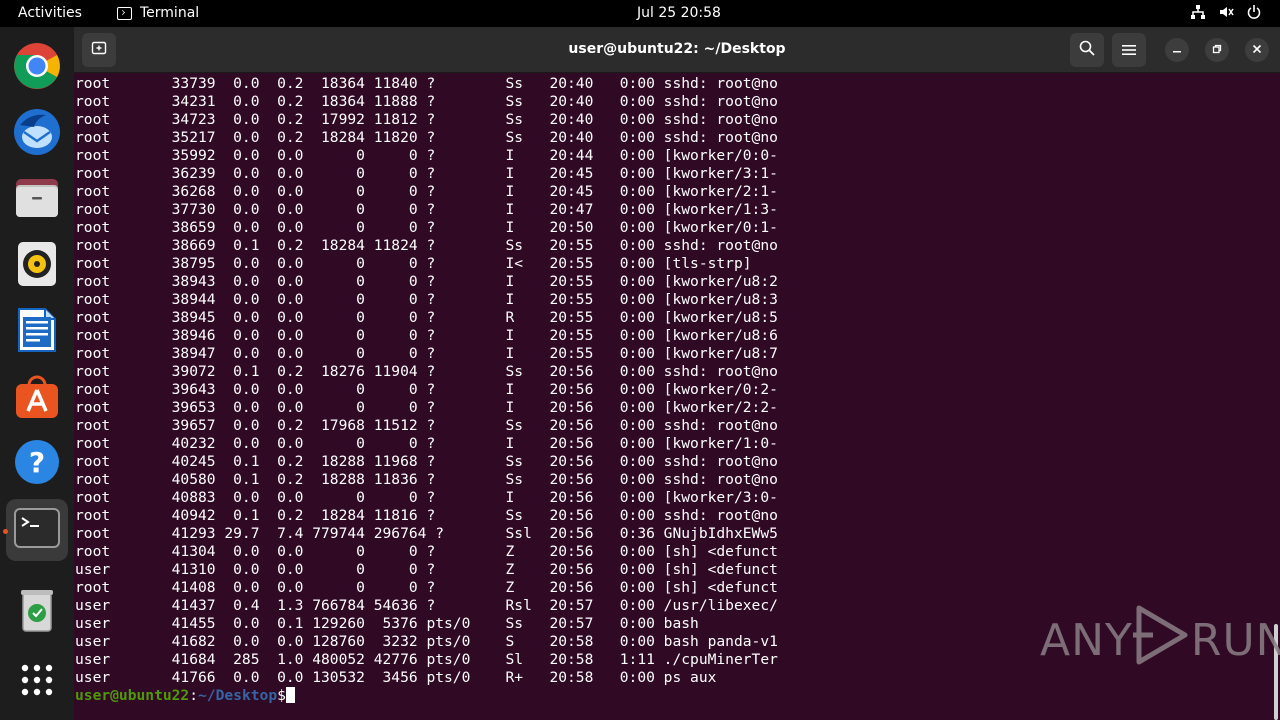  I want to click on app-center-icon, so click(37, 398).